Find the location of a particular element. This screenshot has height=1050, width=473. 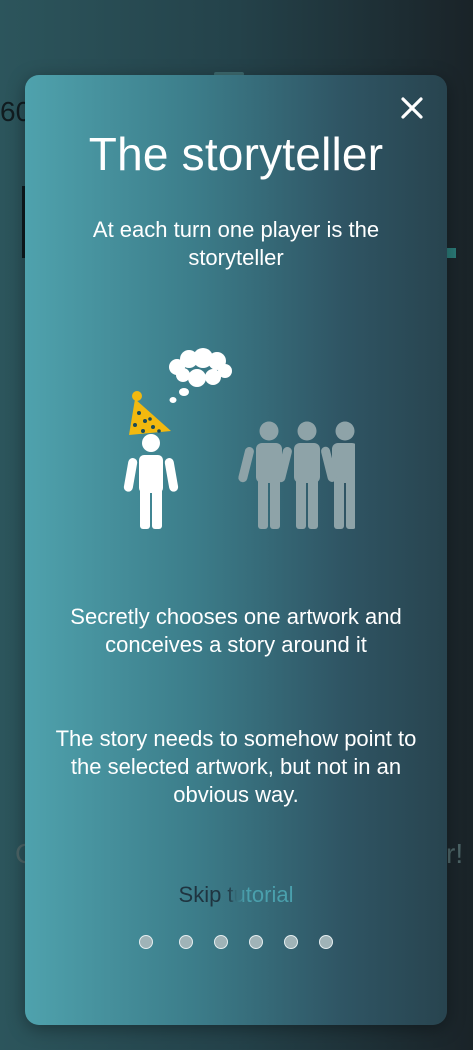

storyteller-illustration is located at coordinates (239, 438).